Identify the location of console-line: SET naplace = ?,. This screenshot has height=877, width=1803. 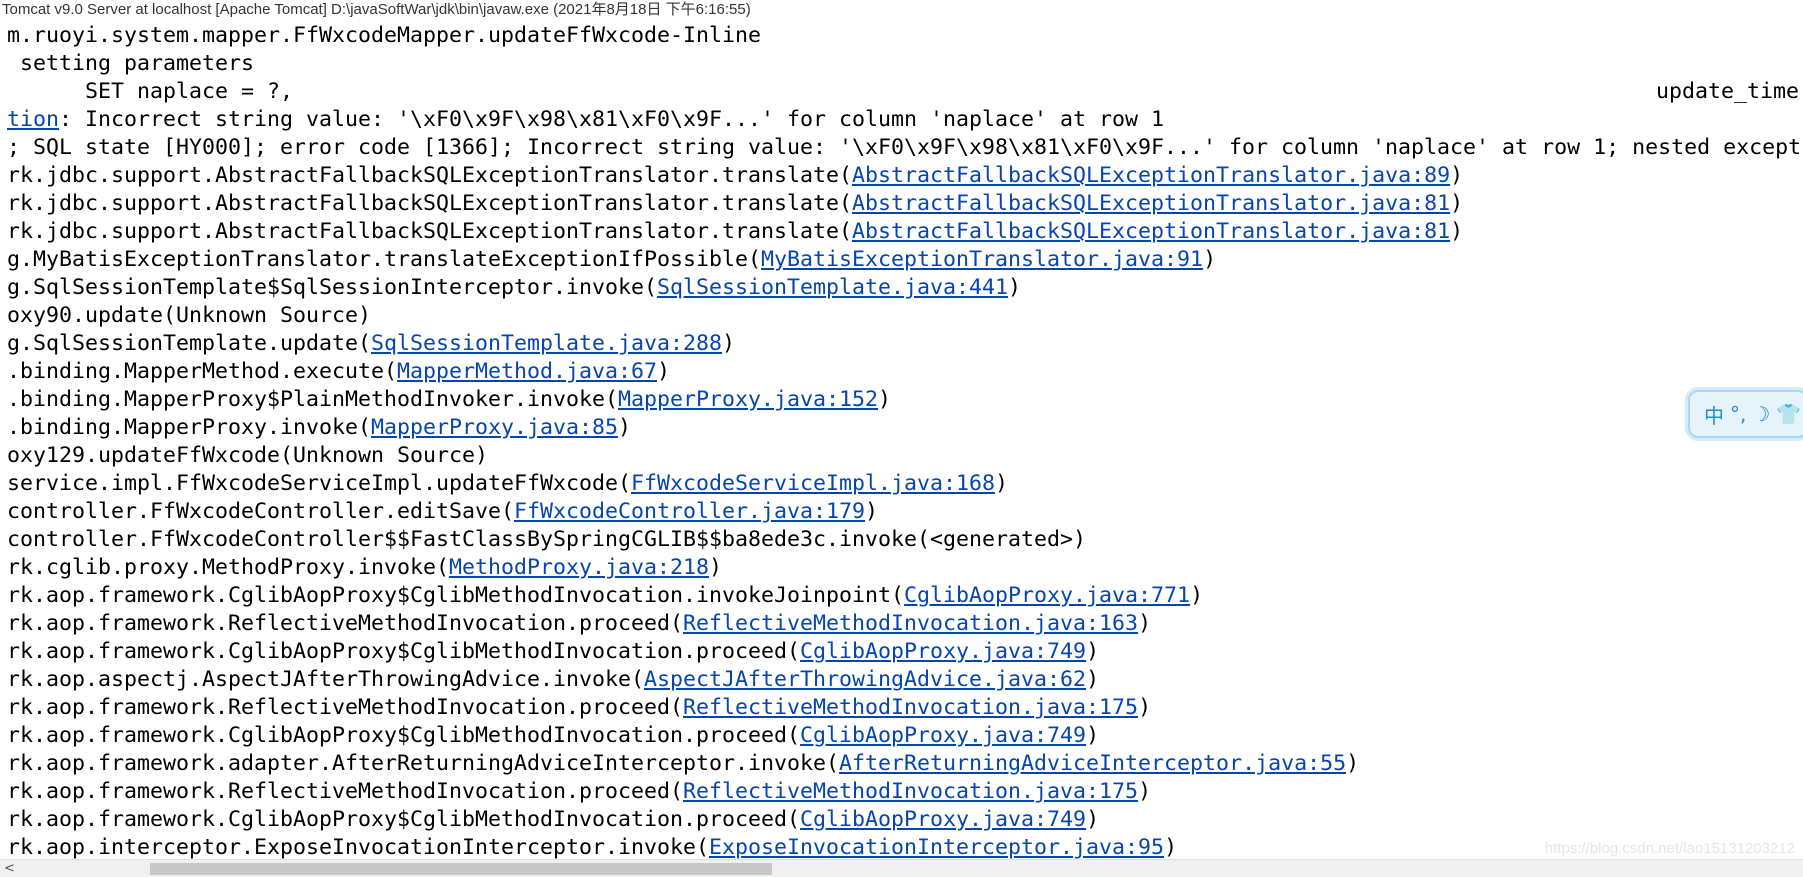
(150, 92).